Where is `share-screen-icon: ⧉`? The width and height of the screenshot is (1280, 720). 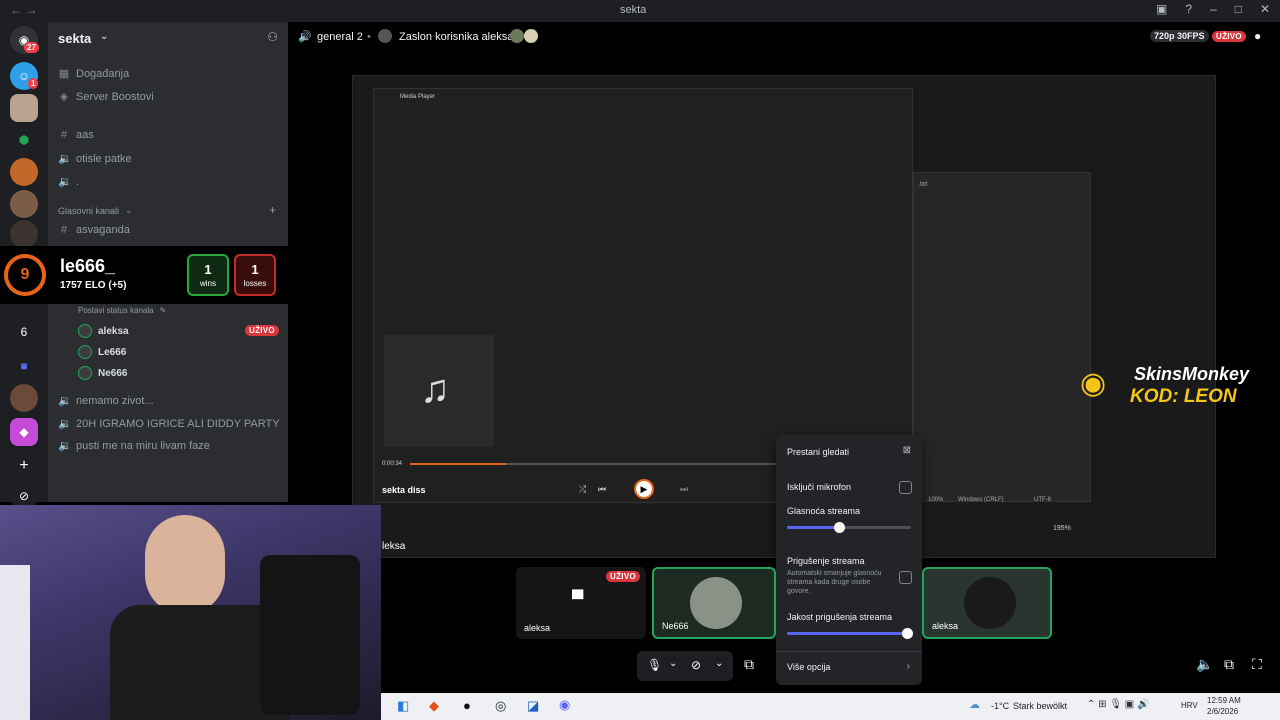
share-screen-icon: ⧉ is located at coordinates (749, 664).